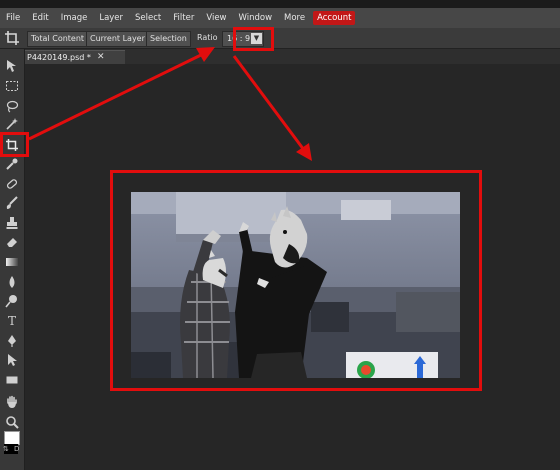  I want to click on selection-button: Selection, so click(168, 39).